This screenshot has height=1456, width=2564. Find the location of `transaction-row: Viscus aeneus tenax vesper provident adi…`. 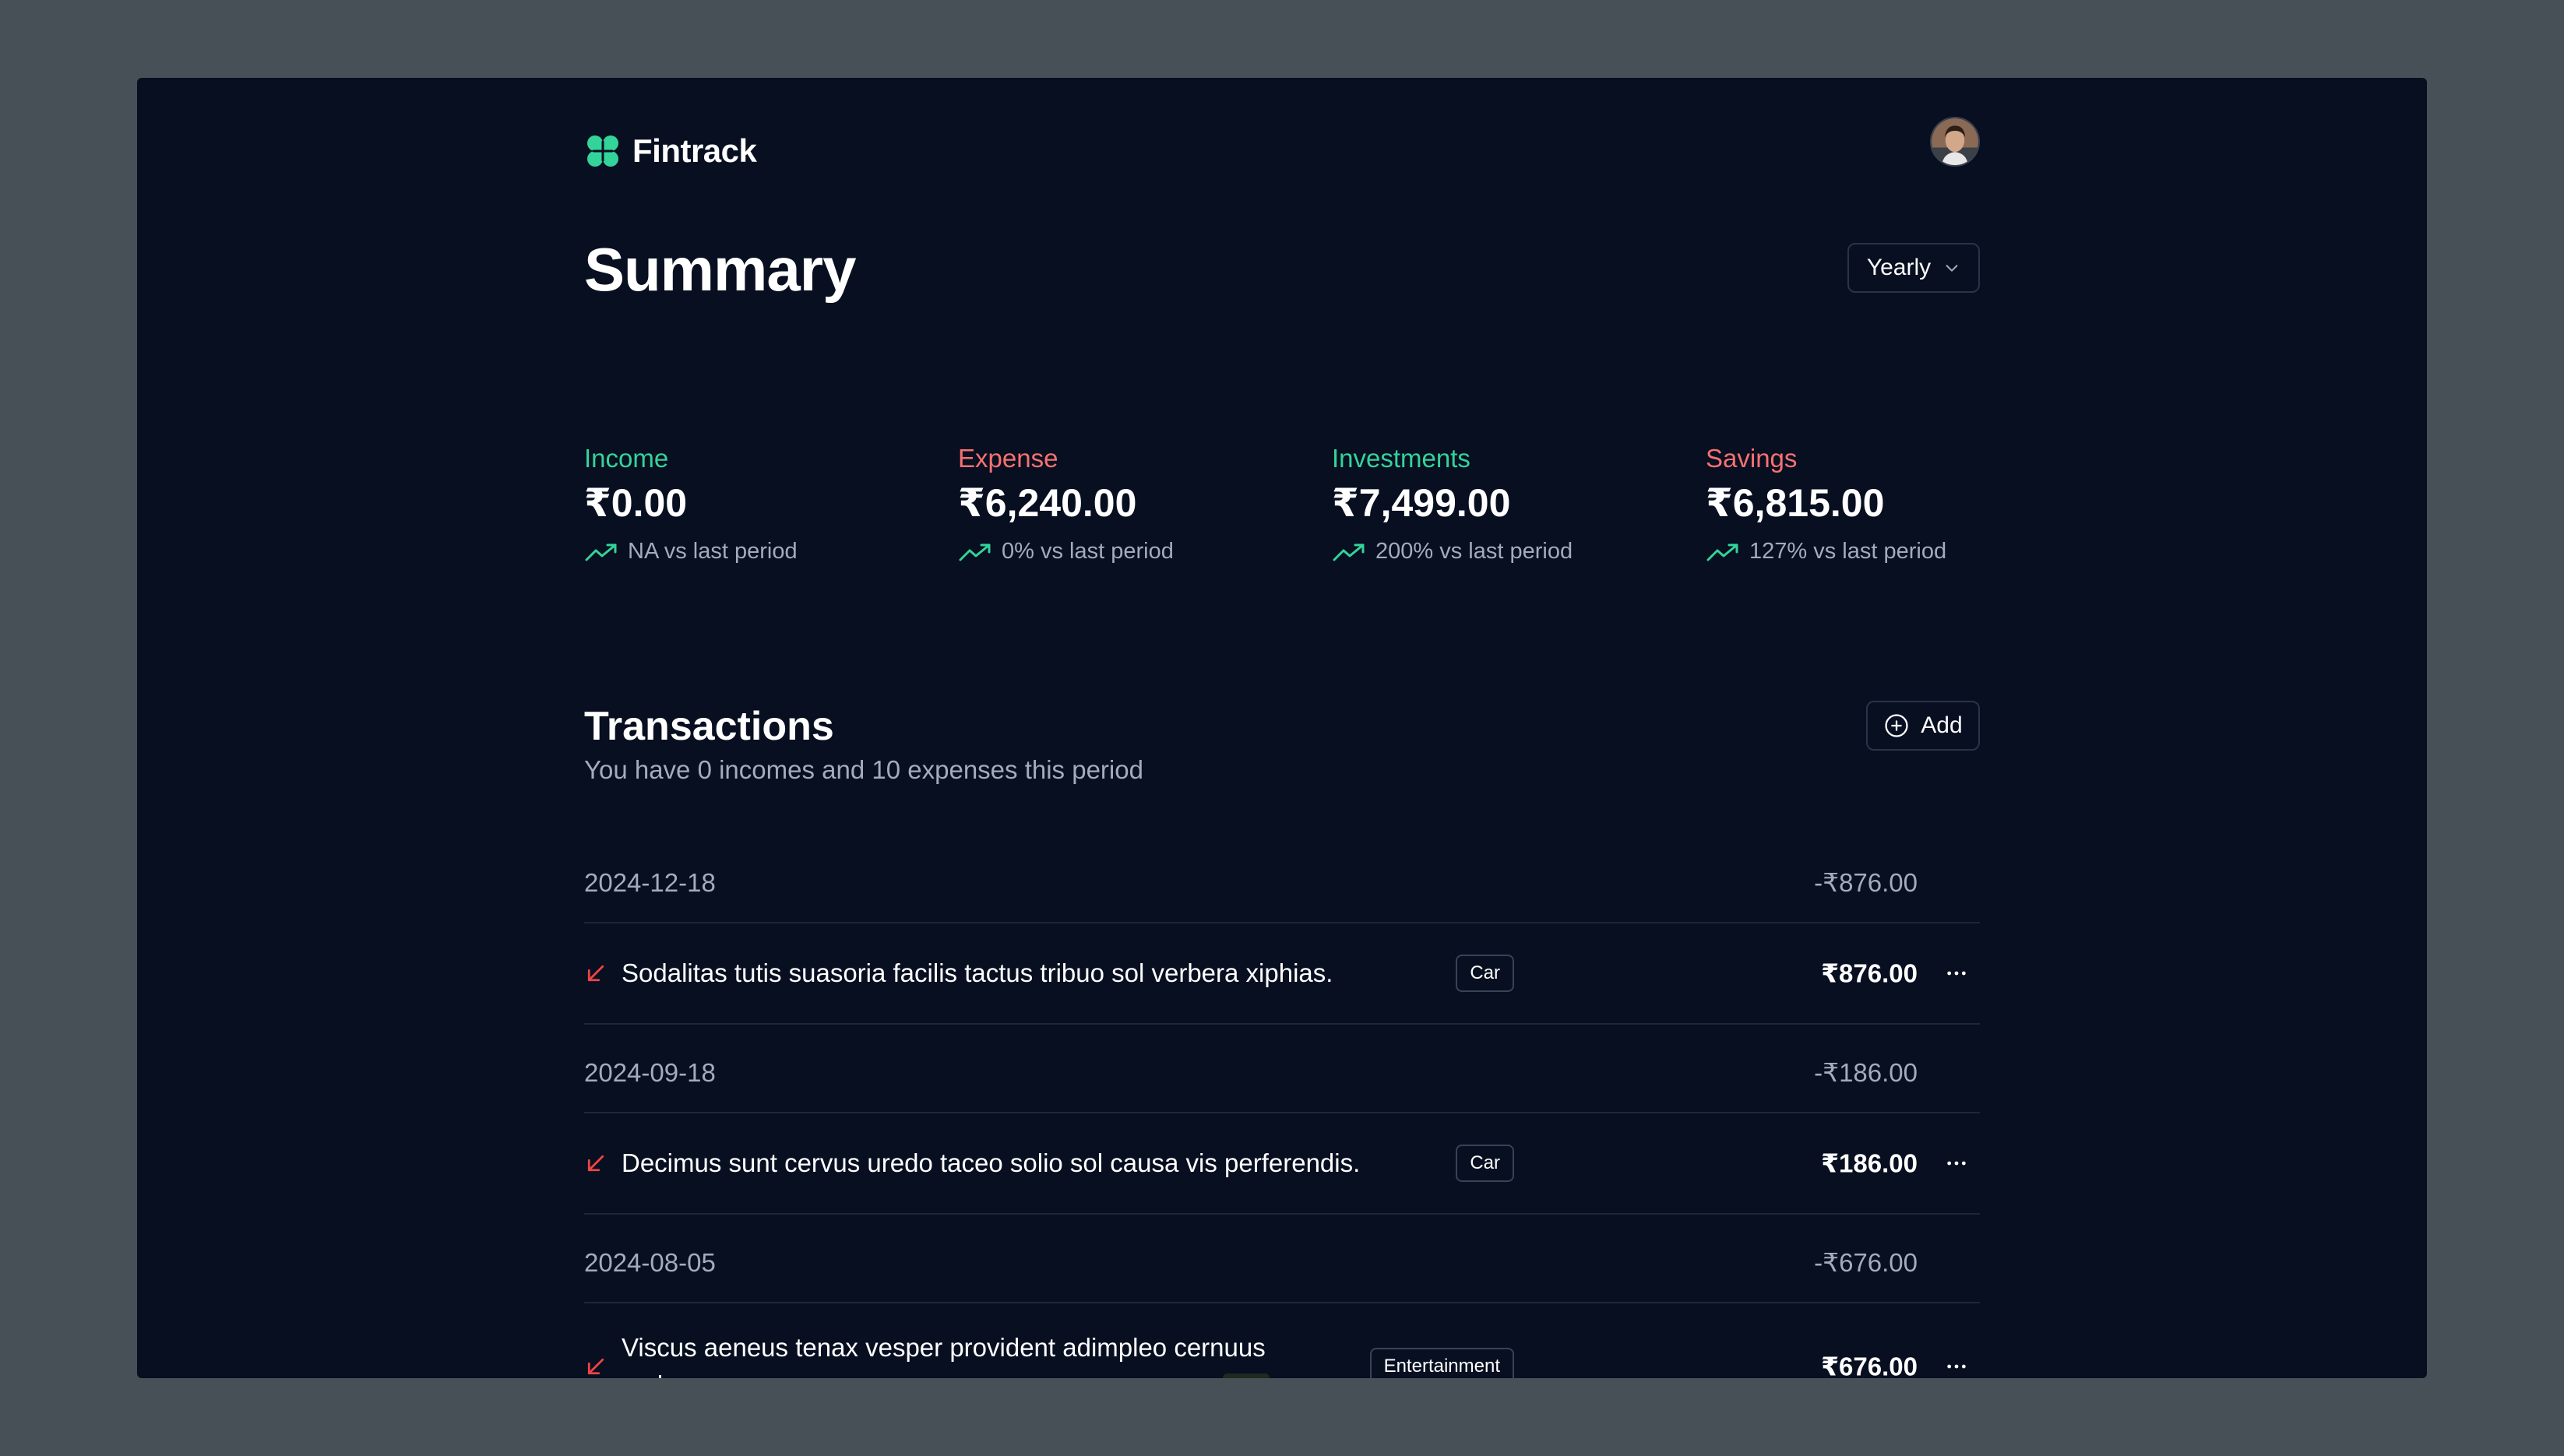

transaction-row: Viscus aeneus tenax vesper provident adi… is located at coordinates (1282, 1340).